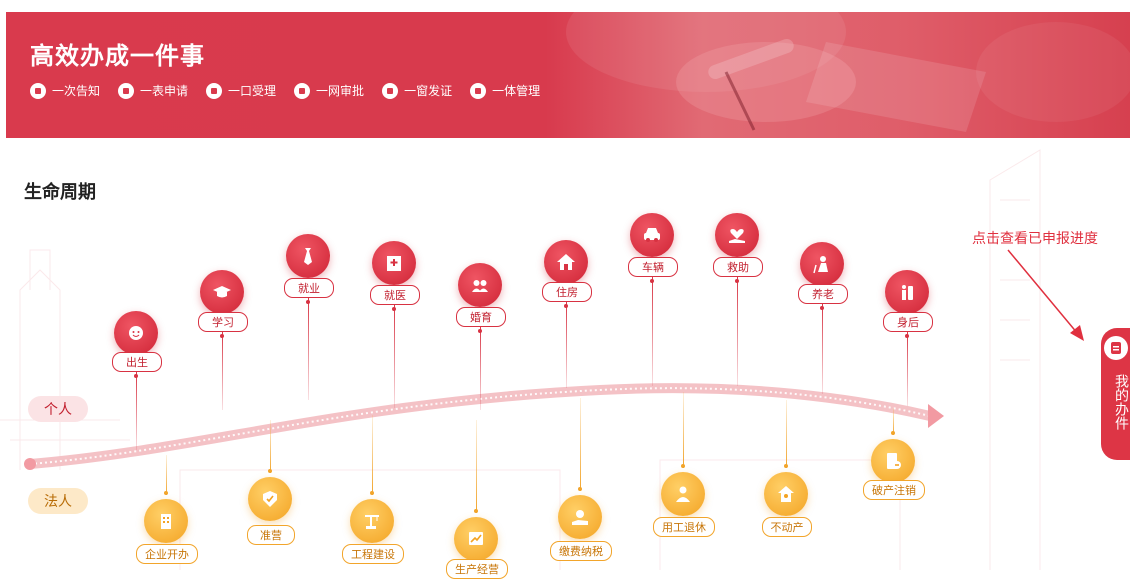  I want to click on personal-item-label: 婚育, so click(481, 317).